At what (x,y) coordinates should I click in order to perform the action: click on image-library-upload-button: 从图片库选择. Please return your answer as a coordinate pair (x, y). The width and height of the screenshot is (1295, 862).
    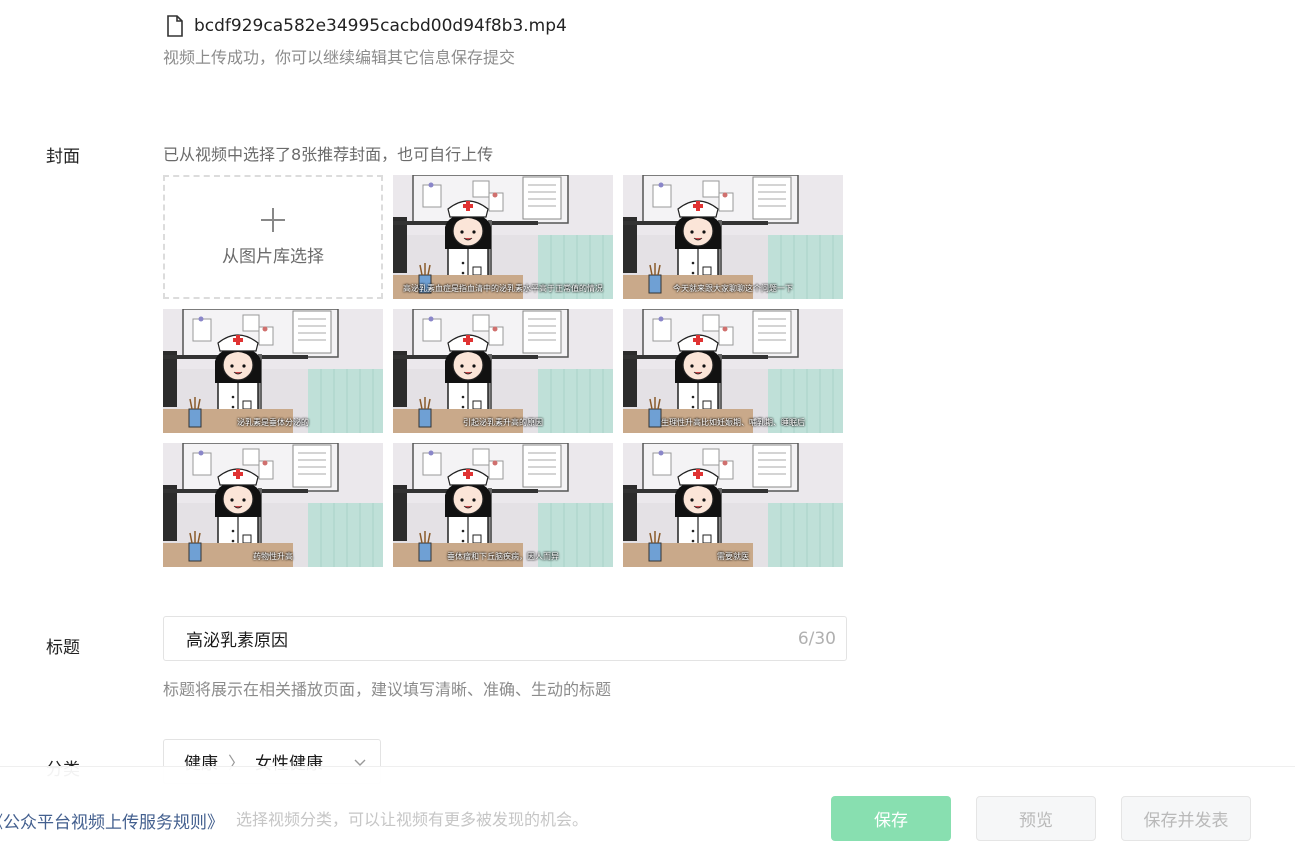
    Looking at the image, I should click on (273, 237).